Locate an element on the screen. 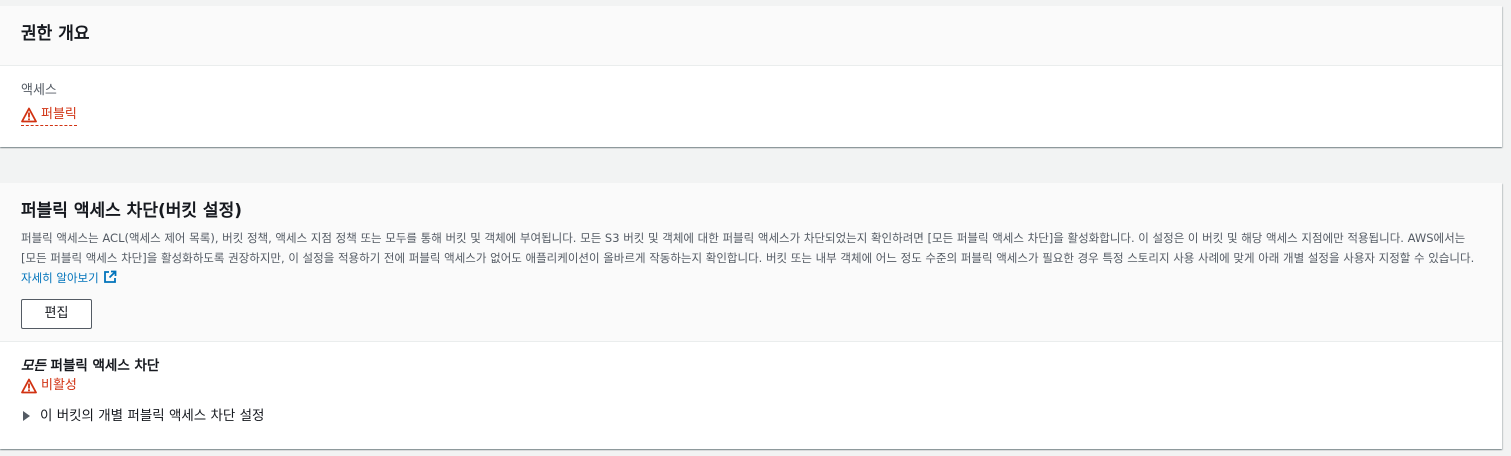 The height and width of the screenshot is (456, 1511). block-all-rest: 퍼블릭 액세스 차단 is located at coordinates (102, 366).